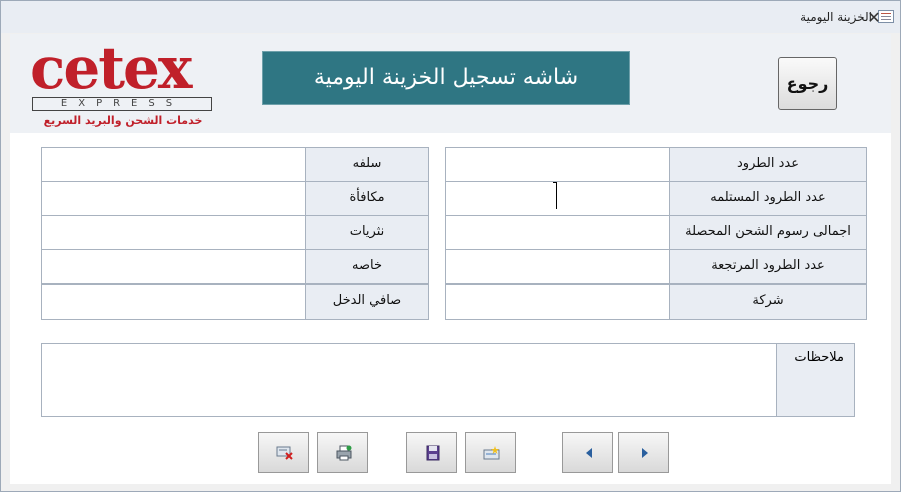 This screenshot has height=492, width=901. Describe the element at coordinates (367, 164) in the screenshot. I see `advance-label: سلفه` at that location.